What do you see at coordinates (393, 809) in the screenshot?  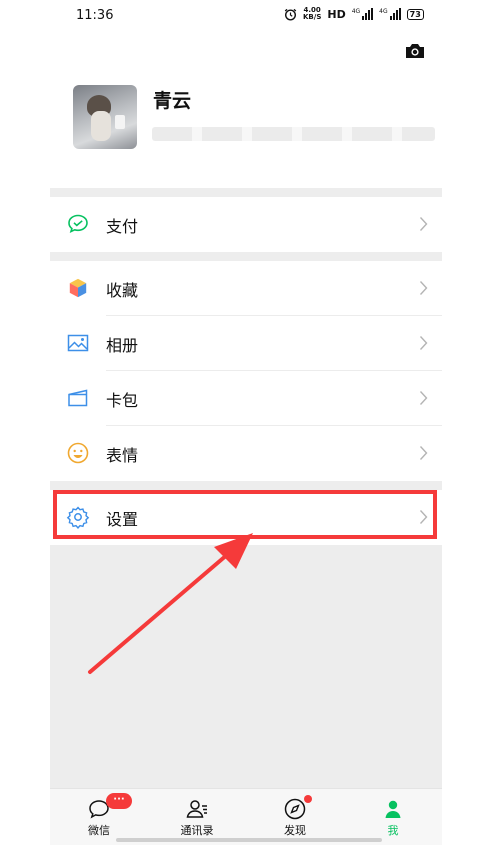 I see `person-icon` at bounding box center [393, 809].